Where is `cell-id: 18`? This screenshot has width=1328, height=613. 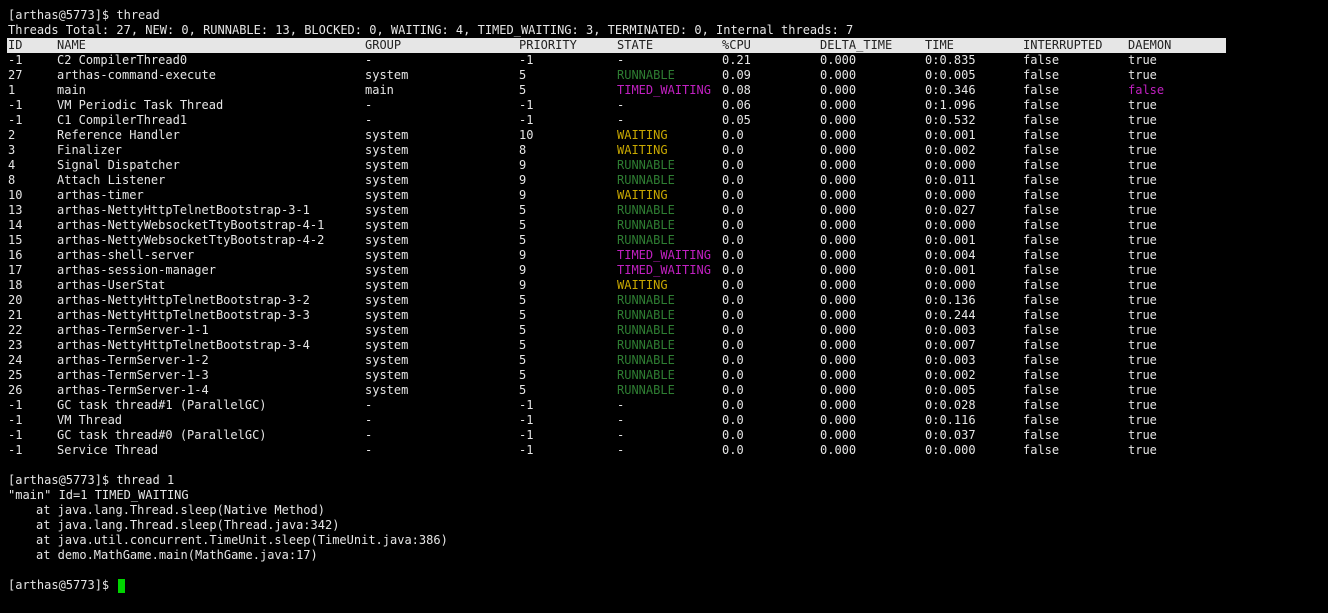
cell-id: 18 is located at coordinates (15, 285).